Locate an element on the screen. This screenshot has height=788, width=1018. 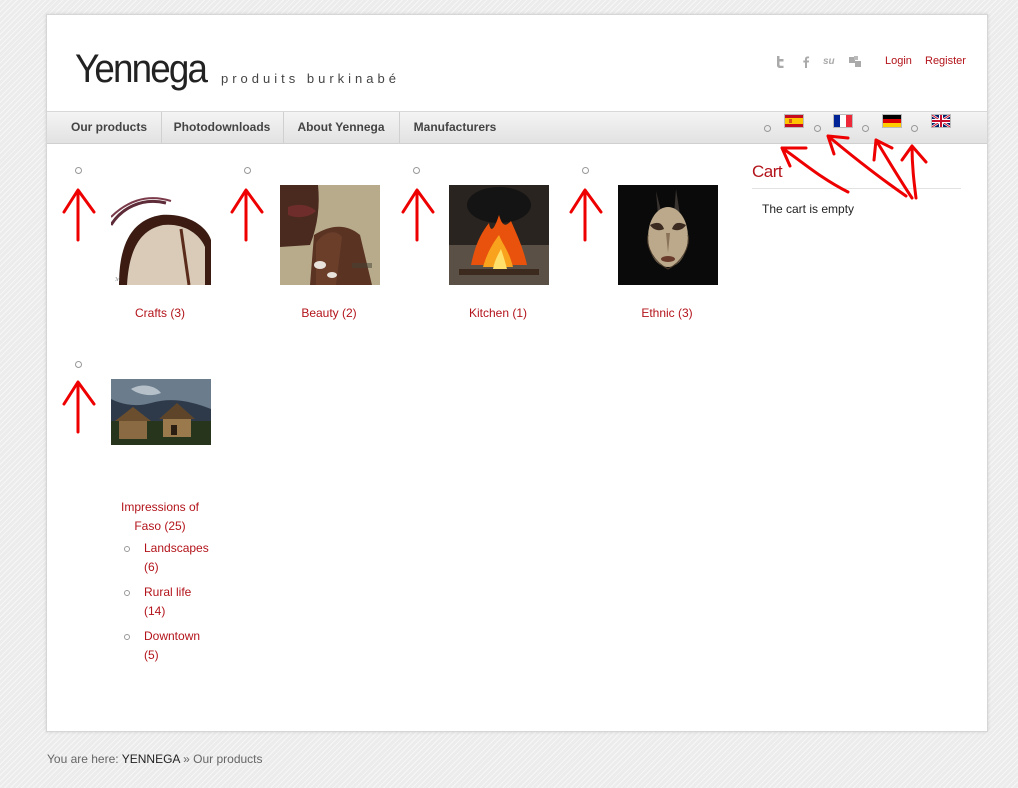
breadcrumb-current: Our products is located at coordinates (228, 759).